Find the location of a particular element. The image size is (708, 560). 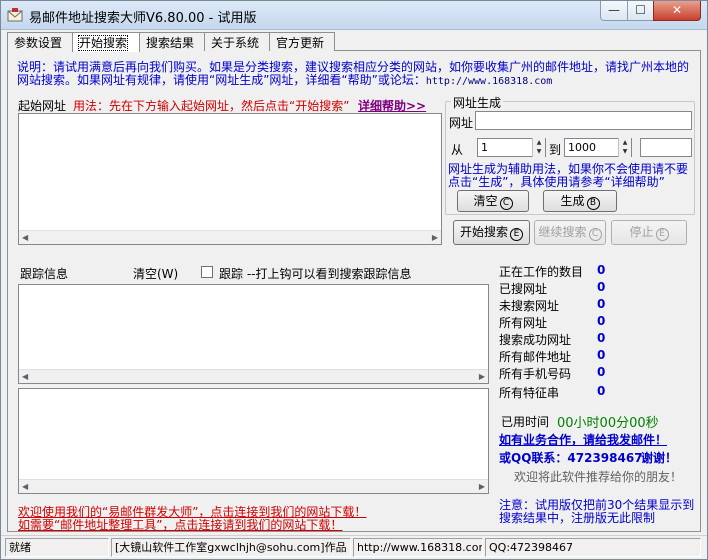

tab-about: 关于系统 is located at coordinates (237, 41).